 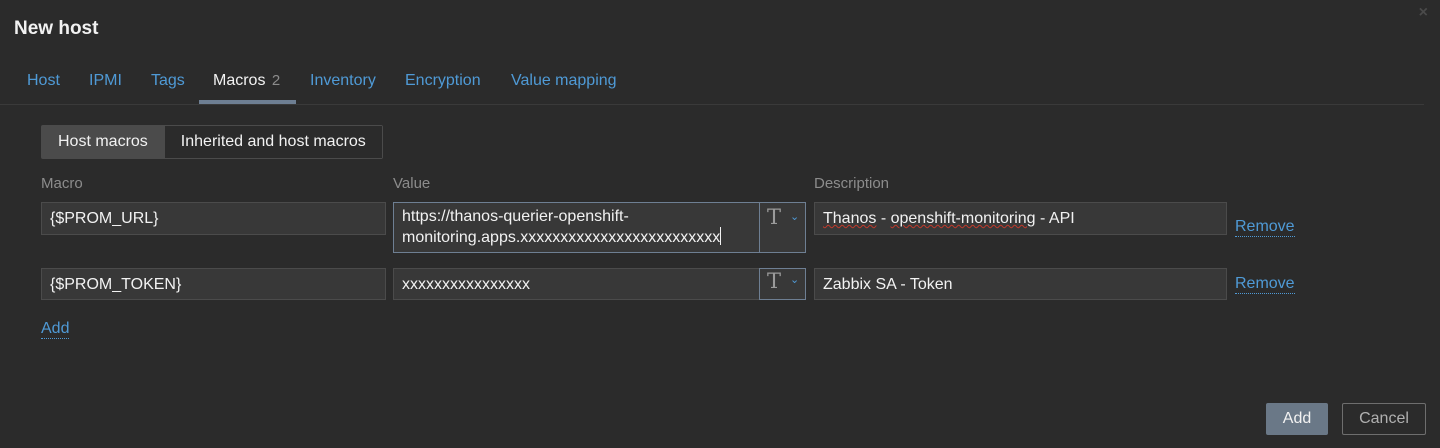 I want to click on description-word: Thanos, so click(x=850, y=218).